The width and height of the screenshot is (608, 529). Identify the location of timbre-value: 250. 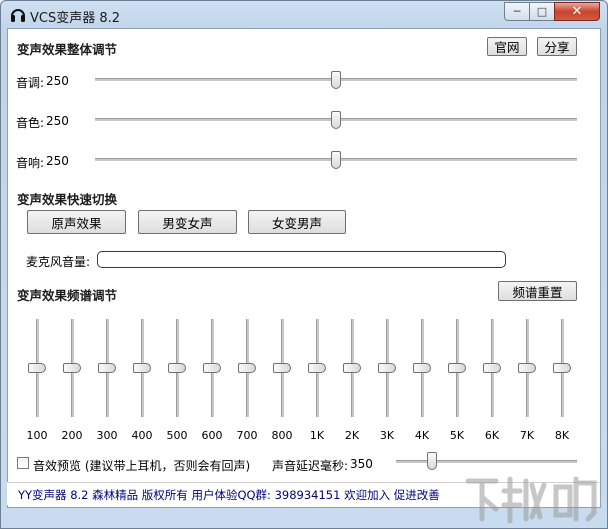
(57, 121).